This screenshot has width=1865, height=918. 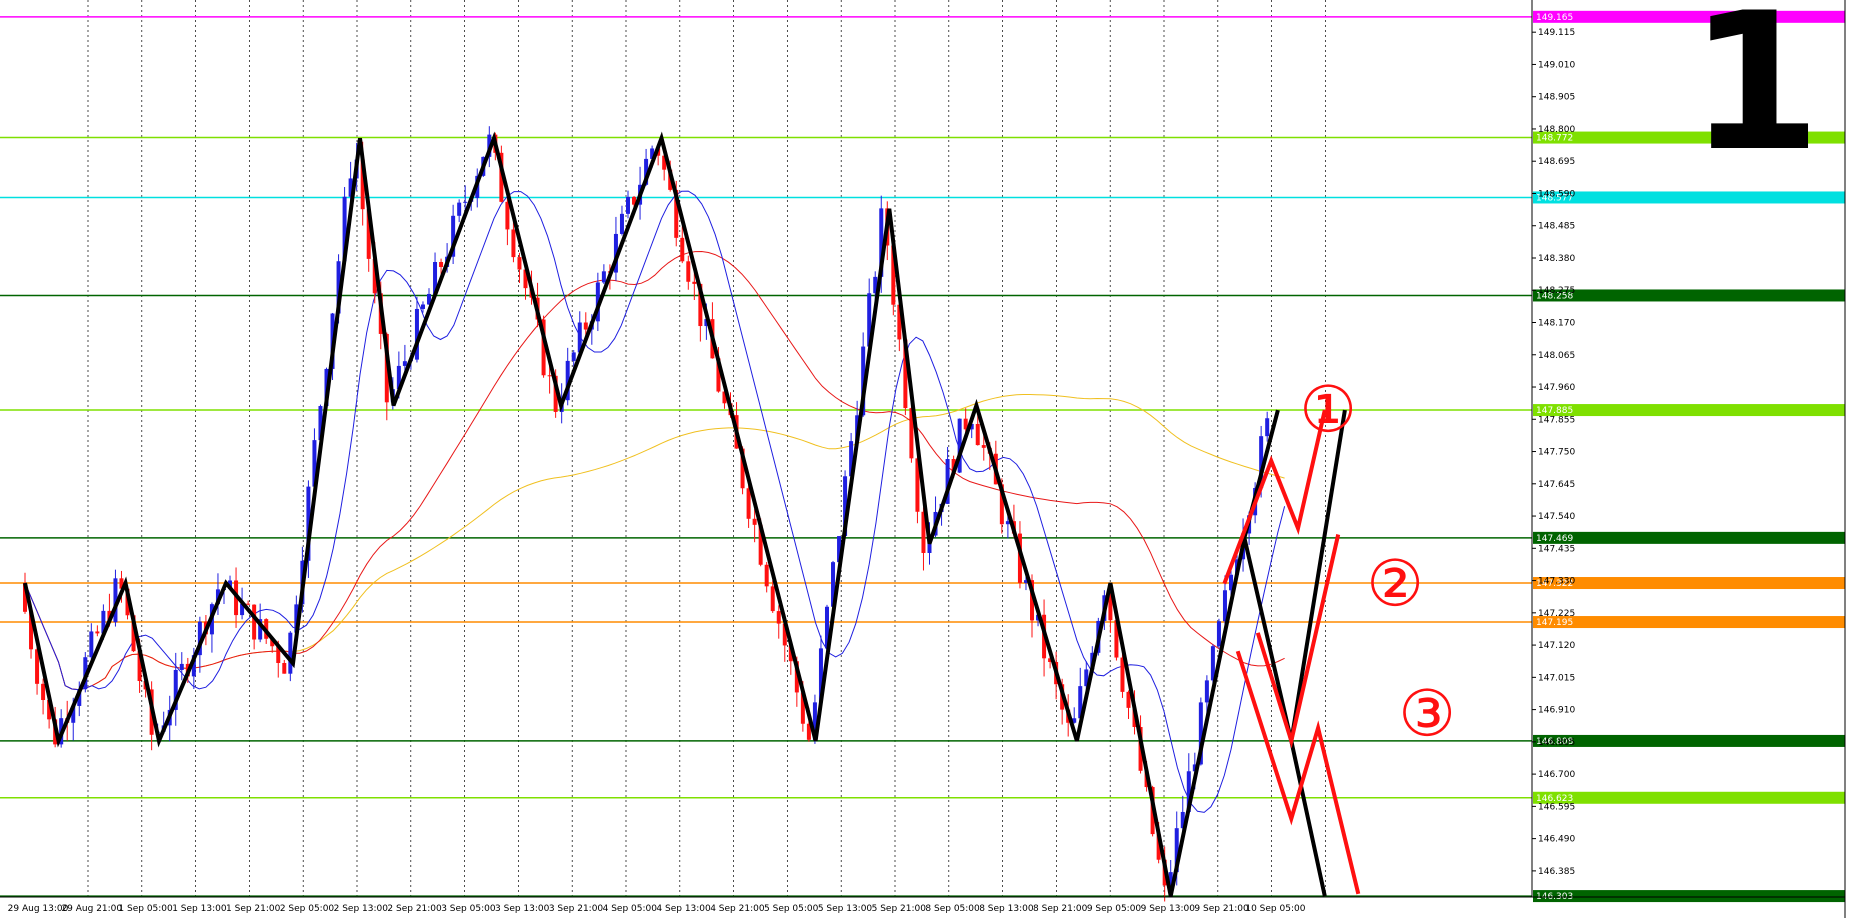 I want to click on time-label: 2 Sep 05:00, so click(x=307, y=909).